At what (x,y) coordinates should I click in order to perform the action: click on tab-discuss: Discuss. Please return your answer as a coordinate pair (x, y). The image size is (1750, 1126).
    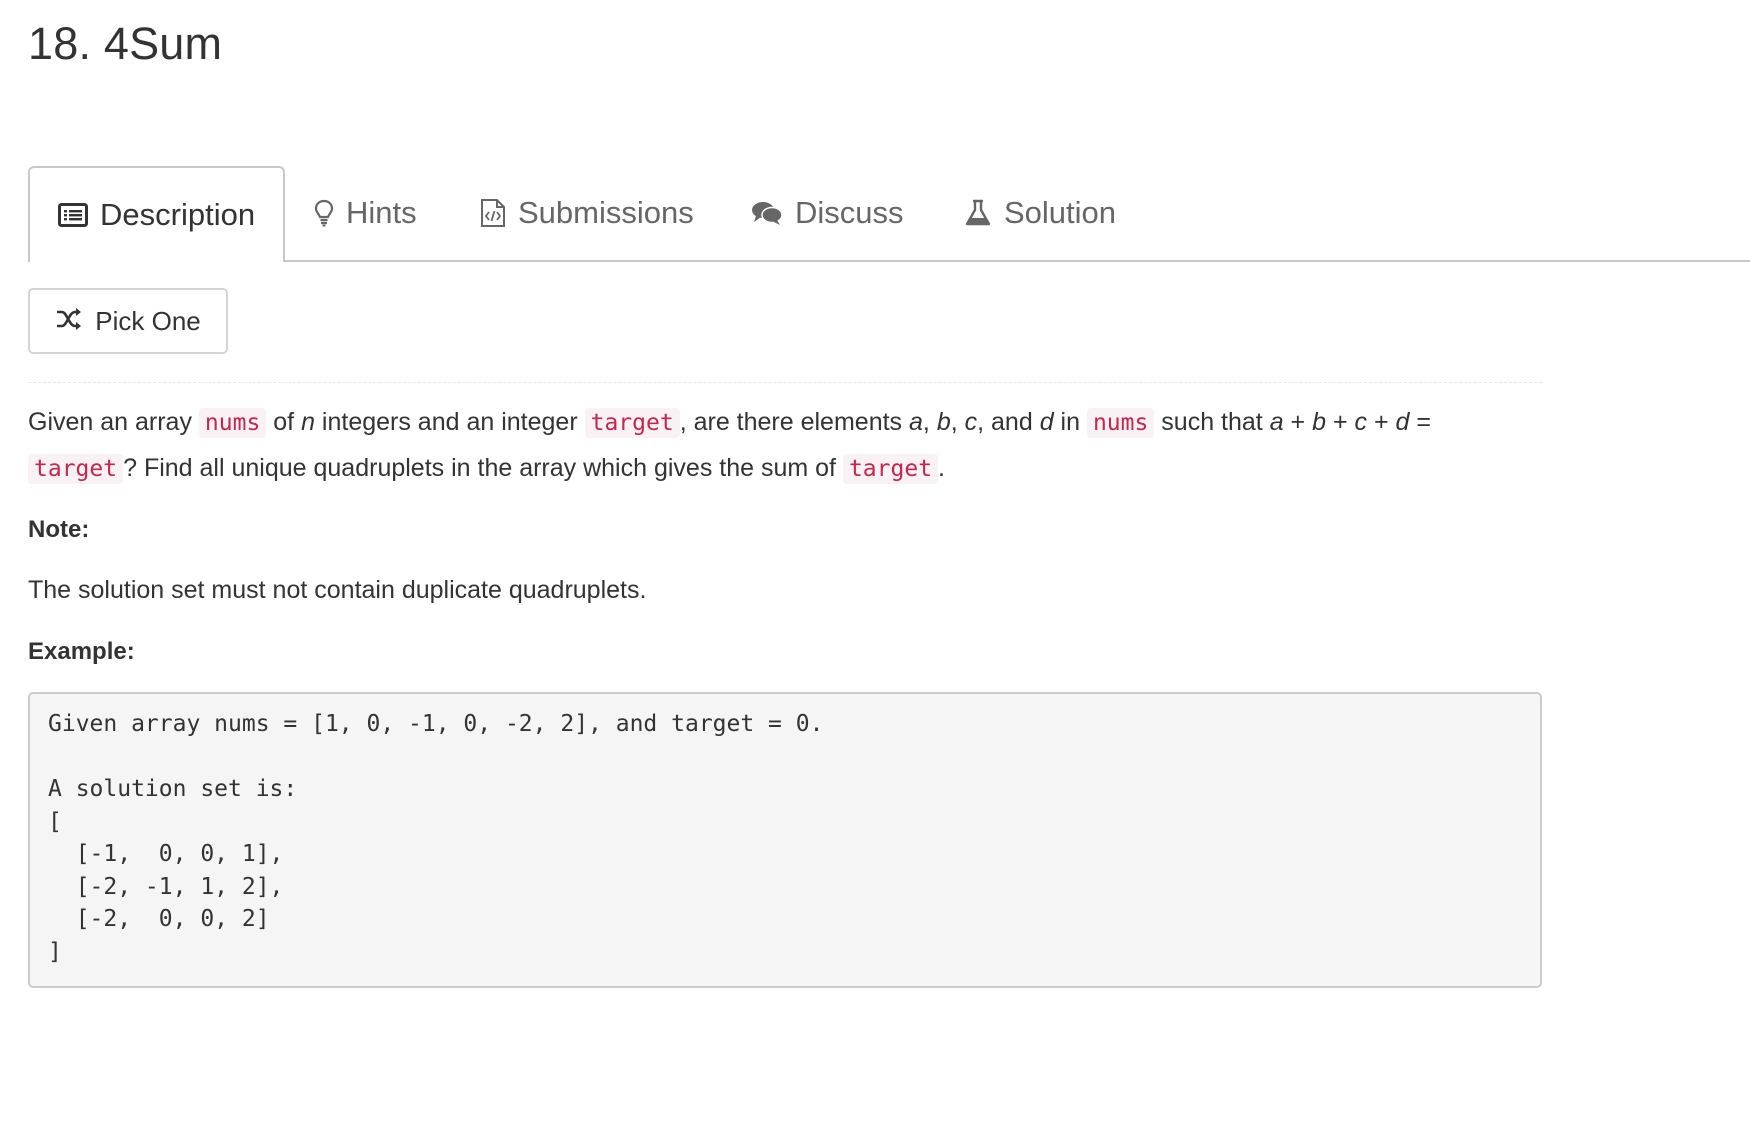
    Looking at the image, I should click on (827, 213).